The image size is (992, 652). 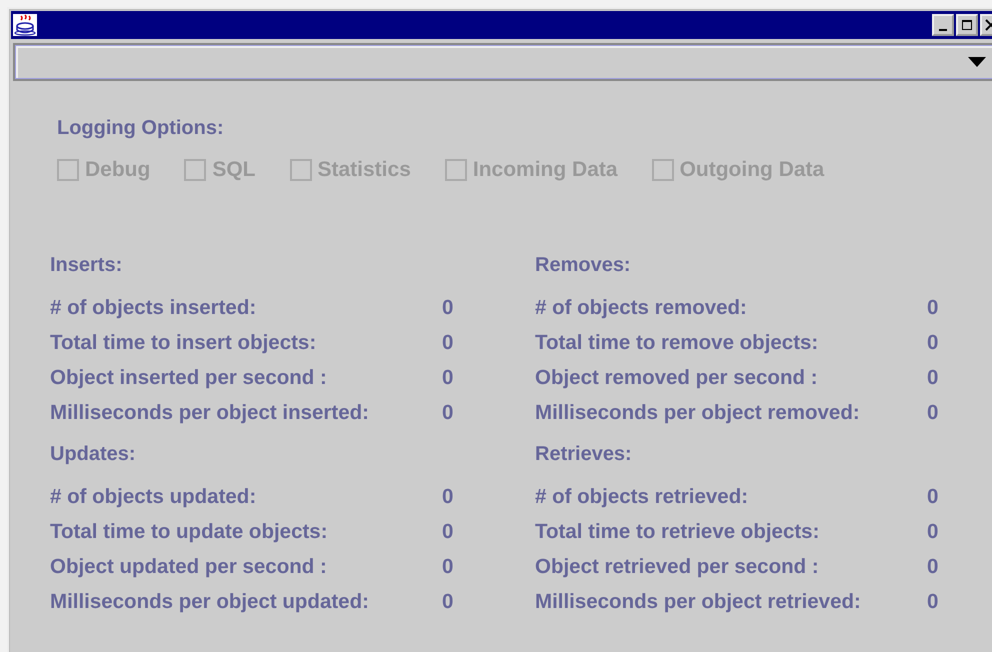 I want to click on dropdown-field, so click(x=502, y=62).